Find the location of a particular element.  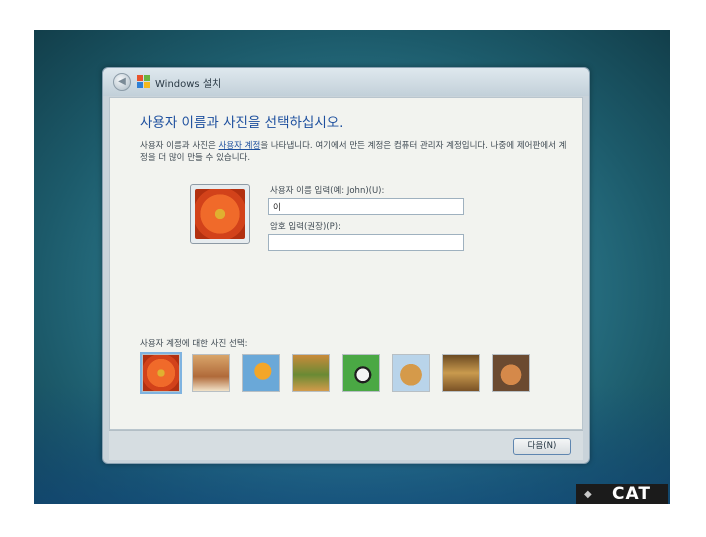

description-text-start: 사용자 이름과 사진은 is located at coordinates (179, 146).